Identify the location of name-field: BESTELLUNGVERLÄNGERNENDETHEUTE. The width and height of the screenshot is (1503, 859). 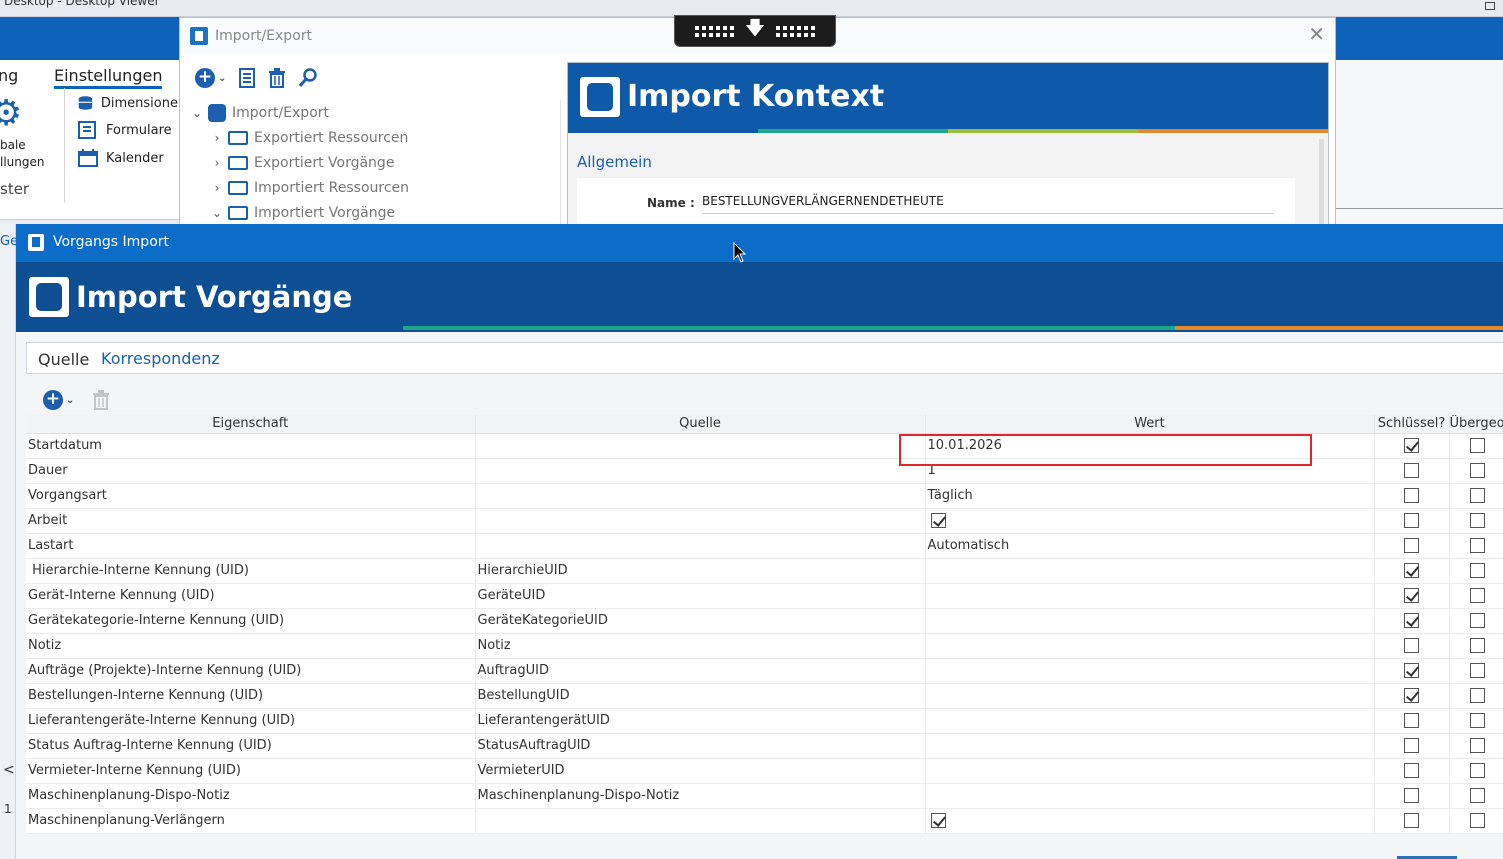
(988, 204).